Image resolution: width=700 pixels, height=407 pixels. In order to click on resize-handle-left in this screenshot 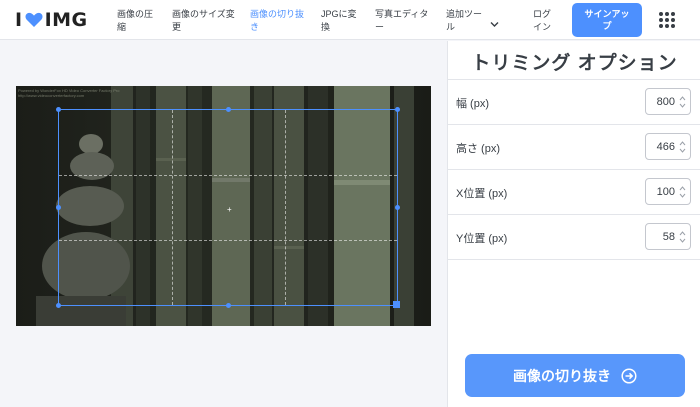, I will do `click(58, 207)`.